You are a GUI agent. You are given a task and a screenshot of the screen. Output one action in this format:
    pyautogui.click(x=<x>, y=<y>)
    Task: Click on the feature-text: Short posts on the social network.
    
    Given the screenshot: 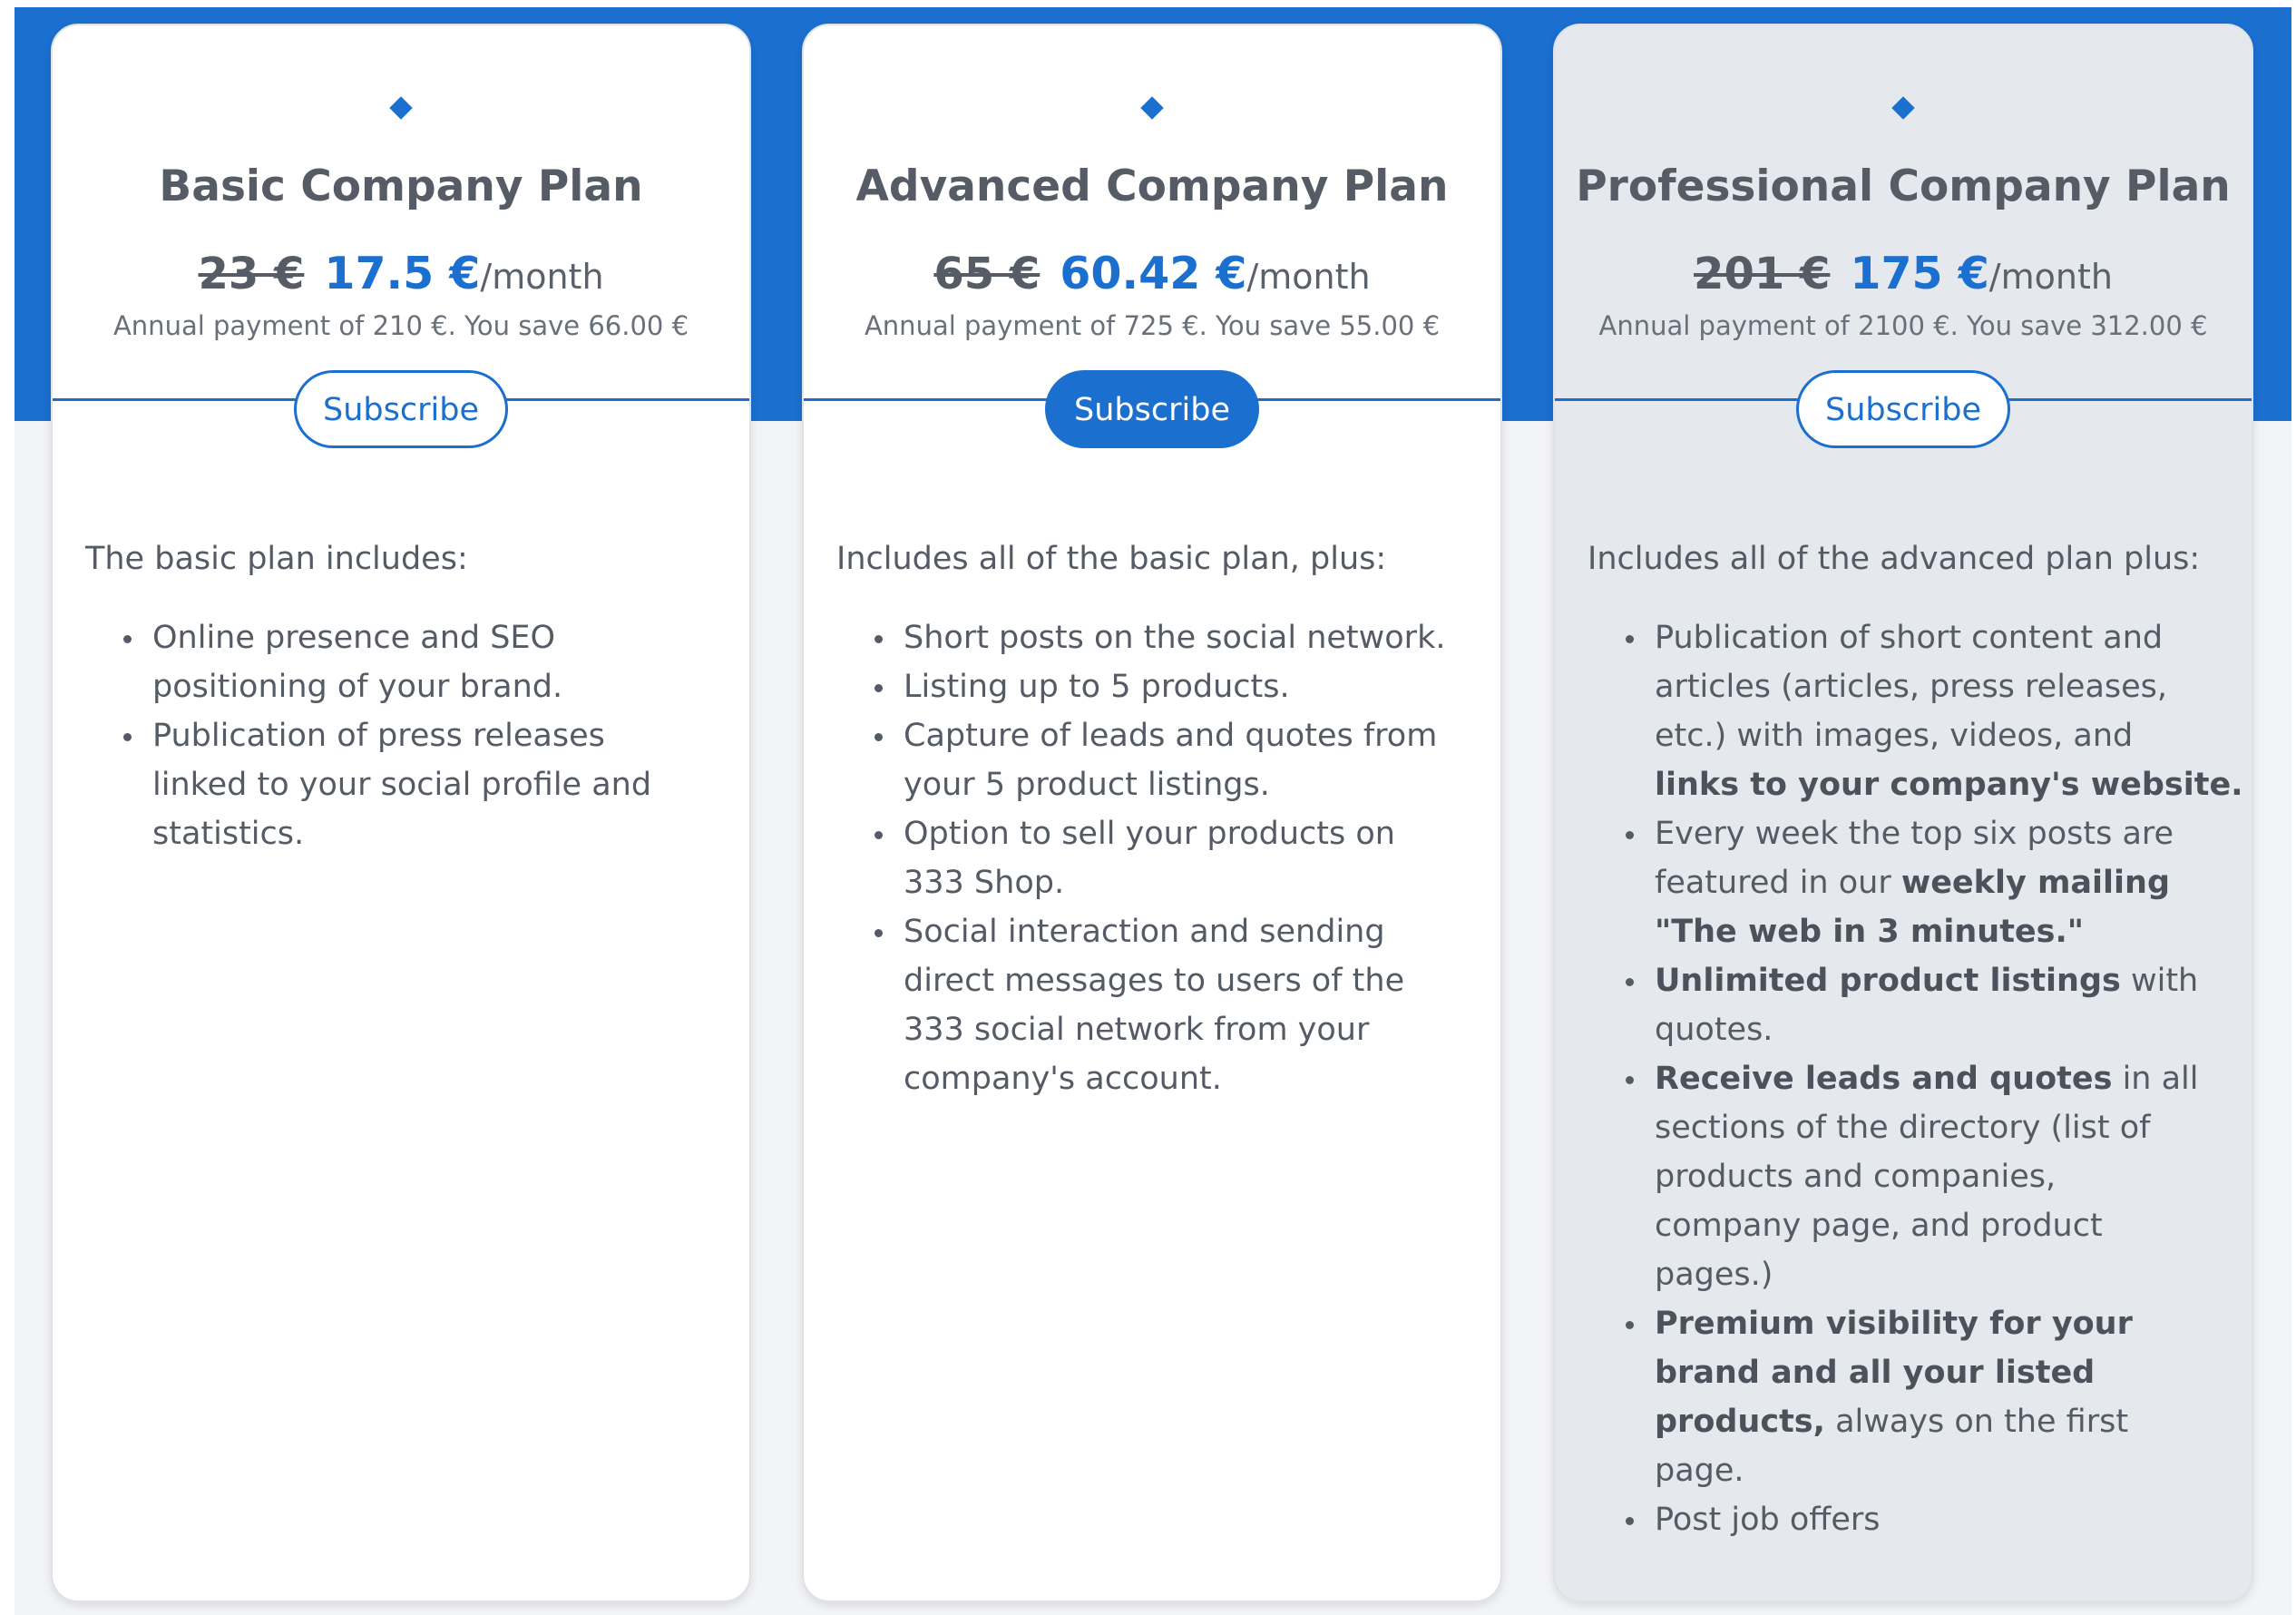 What is the action you would take?
    pyautogui.click(x=1175, y=638)
    